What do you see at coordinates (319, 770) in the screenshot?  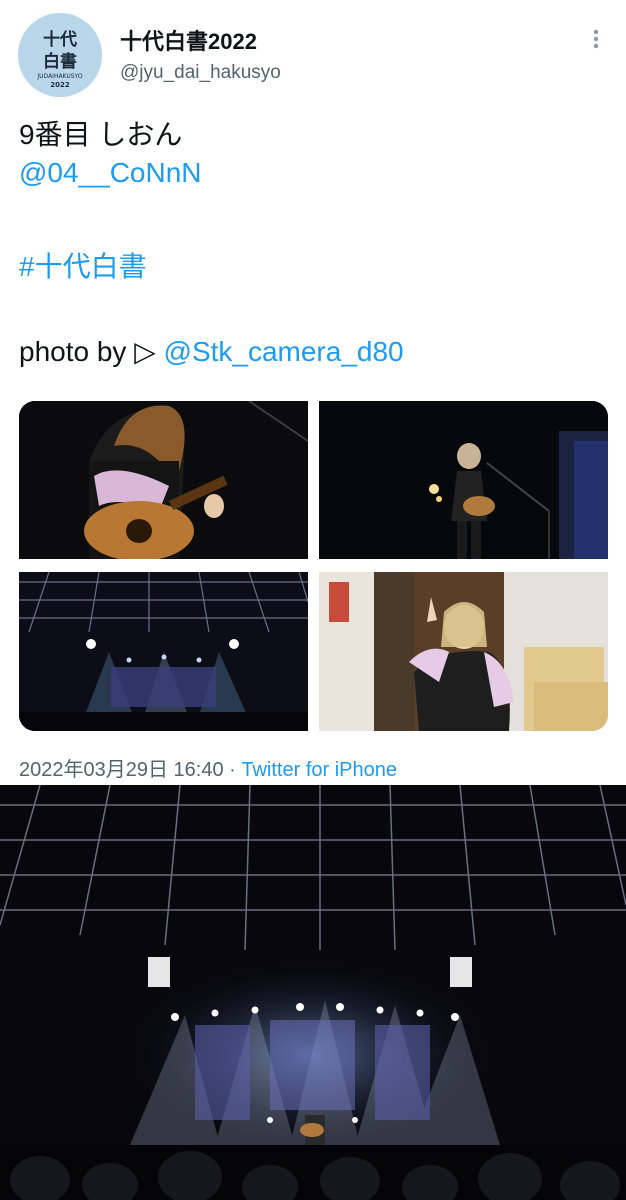 I see `source-link: Twitter for iPhone` at bounding box center [319, 770].